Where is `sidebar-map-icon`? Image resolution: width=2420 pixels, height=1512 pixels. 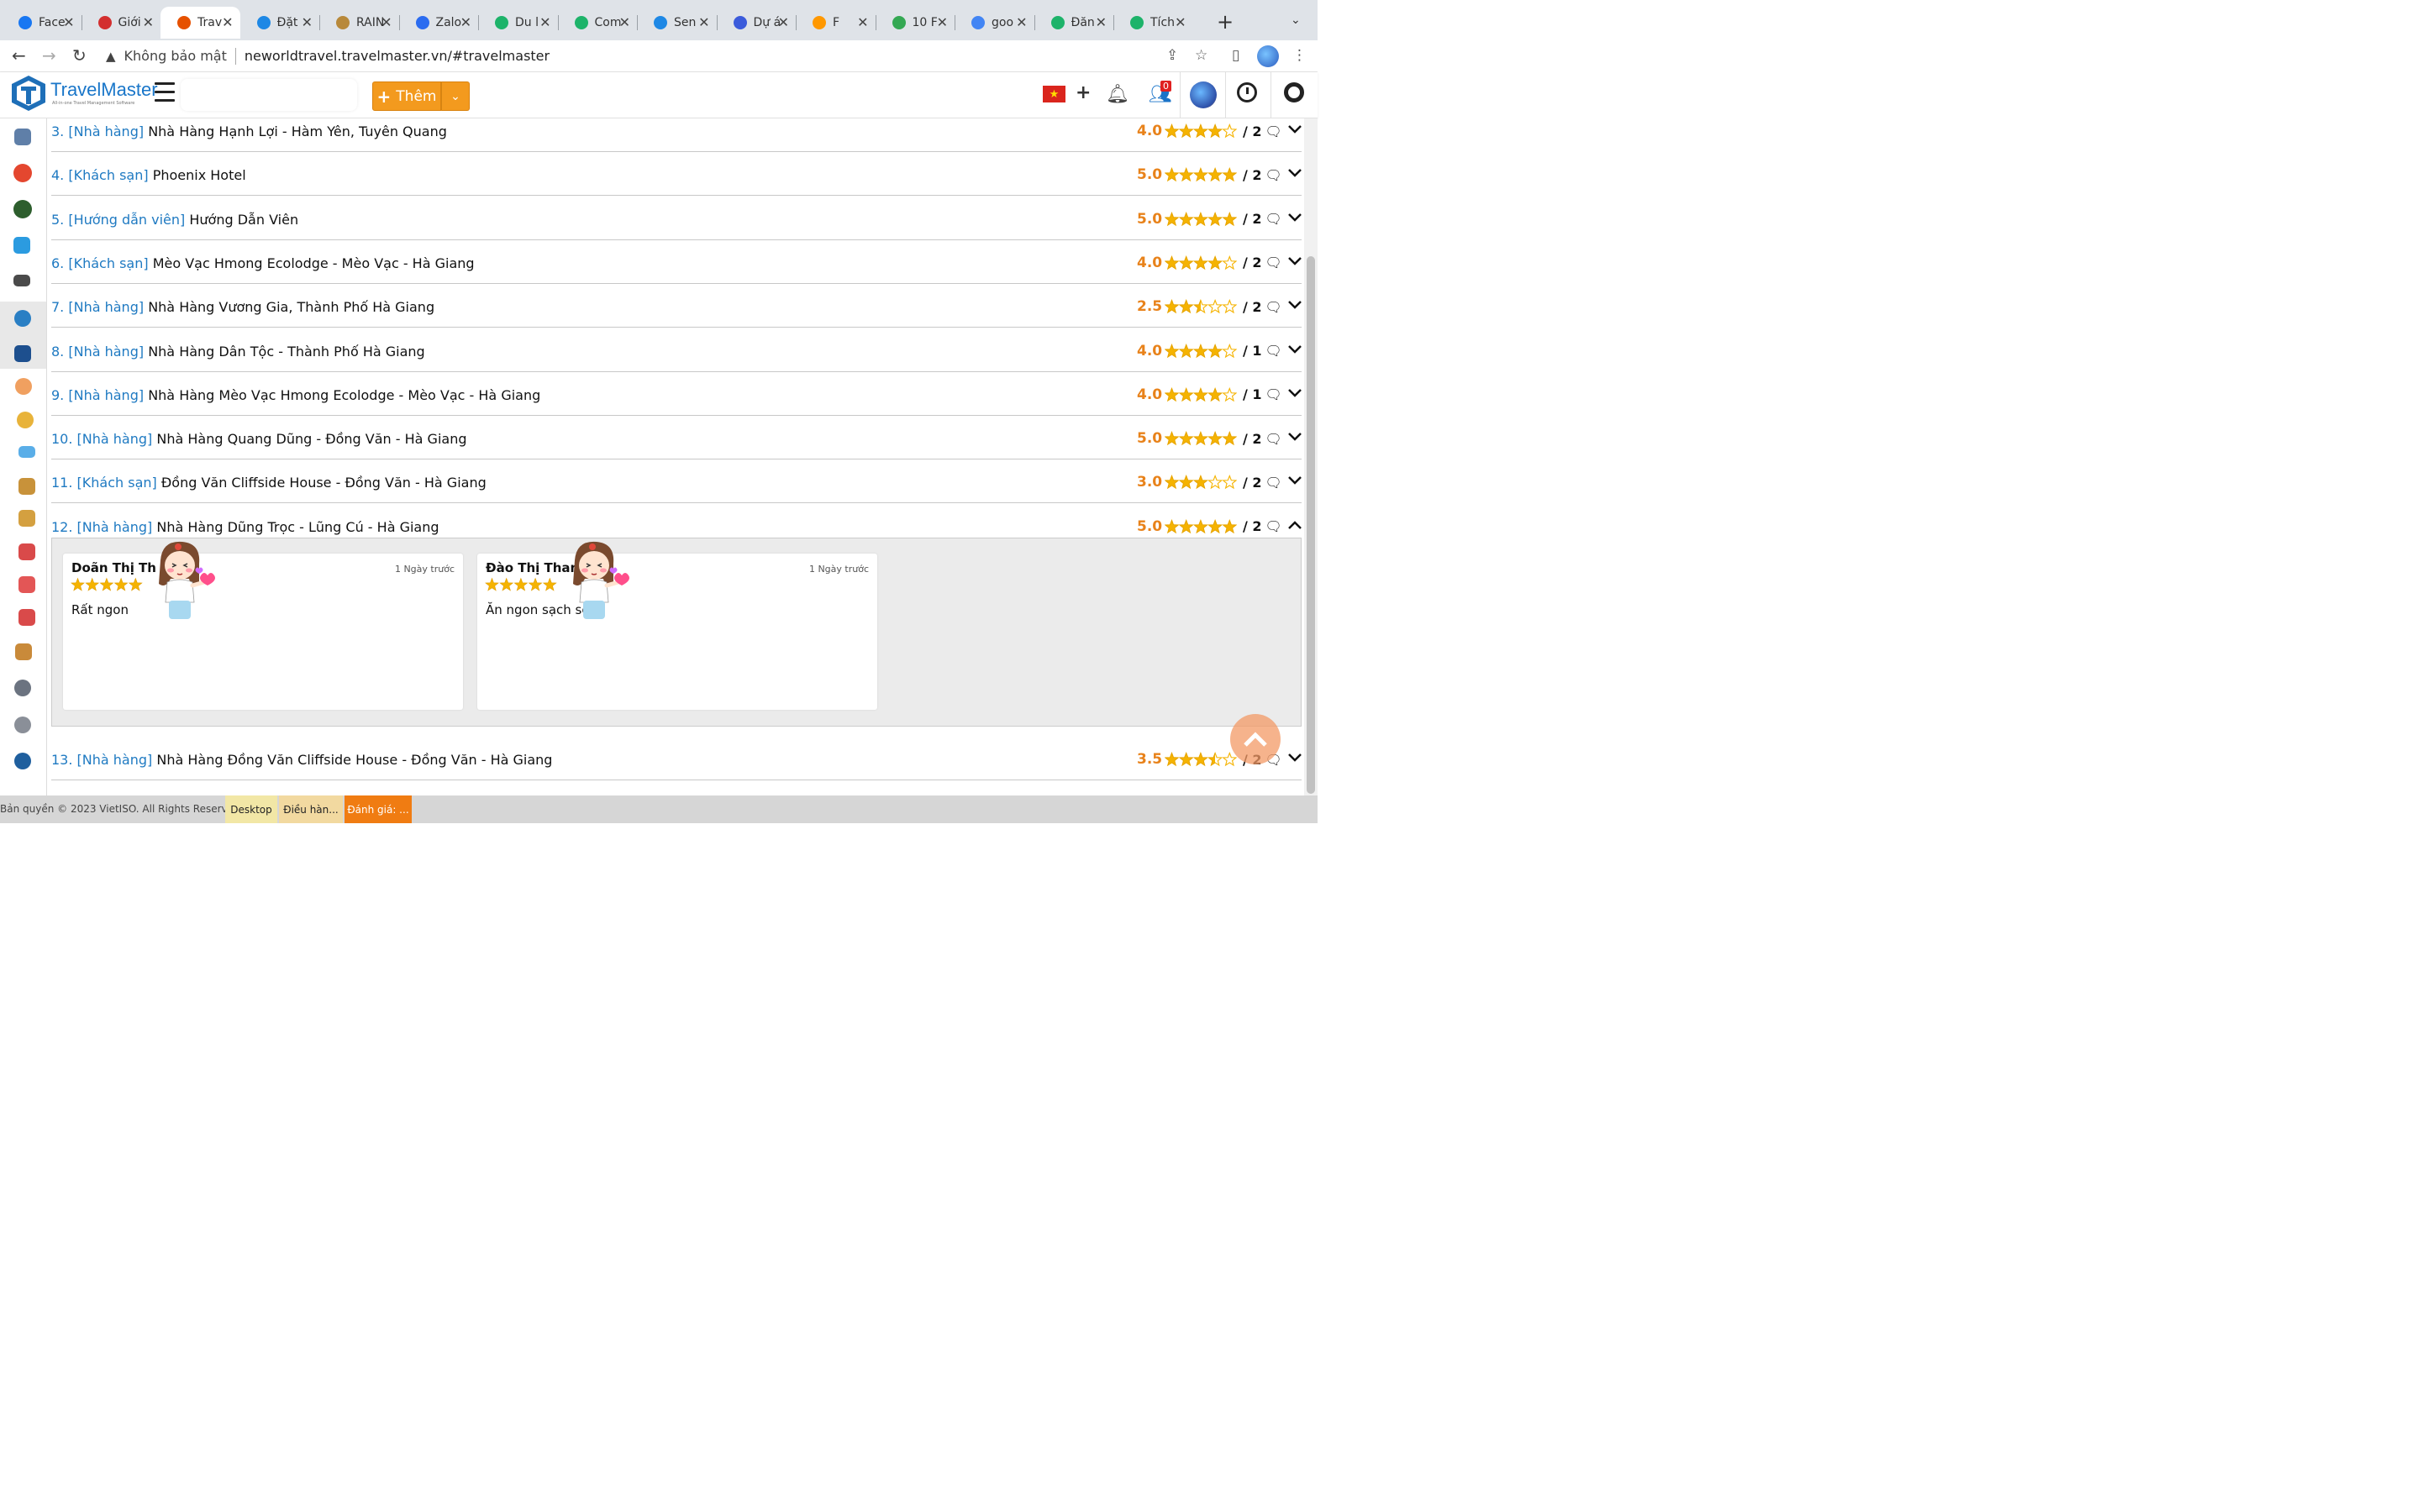
sidebar-map-icon is located at coordinates (22, 209).